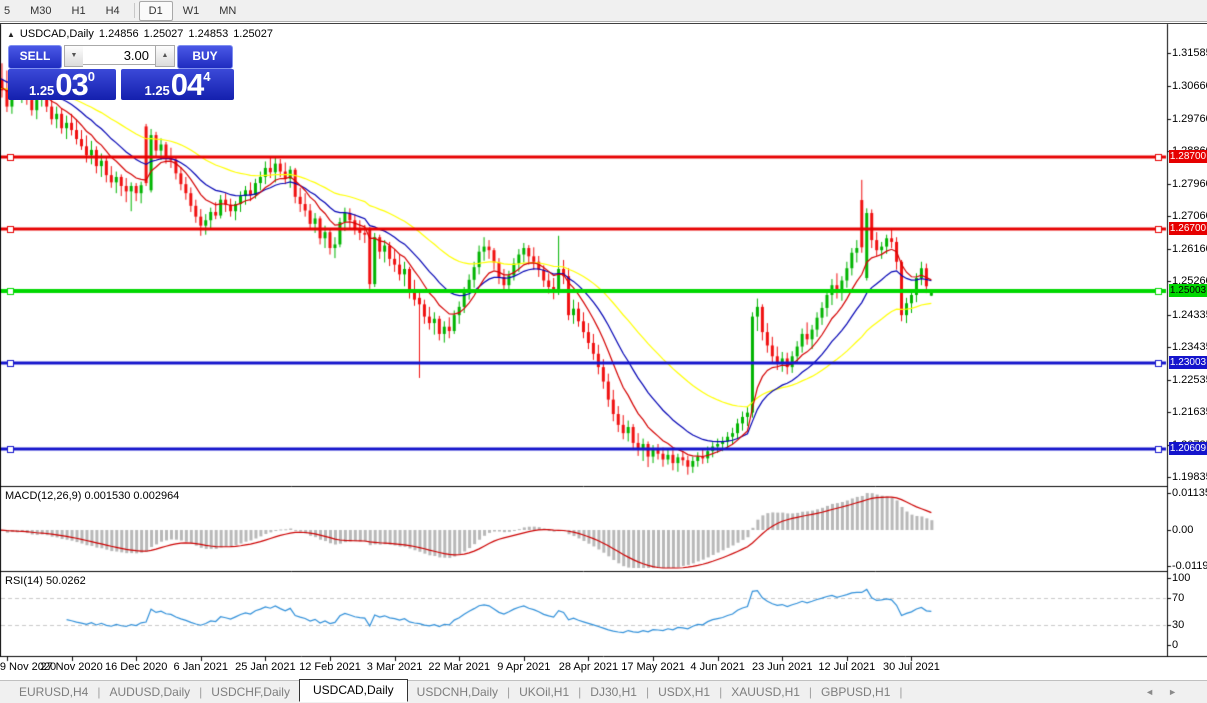  Describe the element at coordinates (1188, 449) in the screenshot. I see `price-line-badge: 1.20609` at that location.